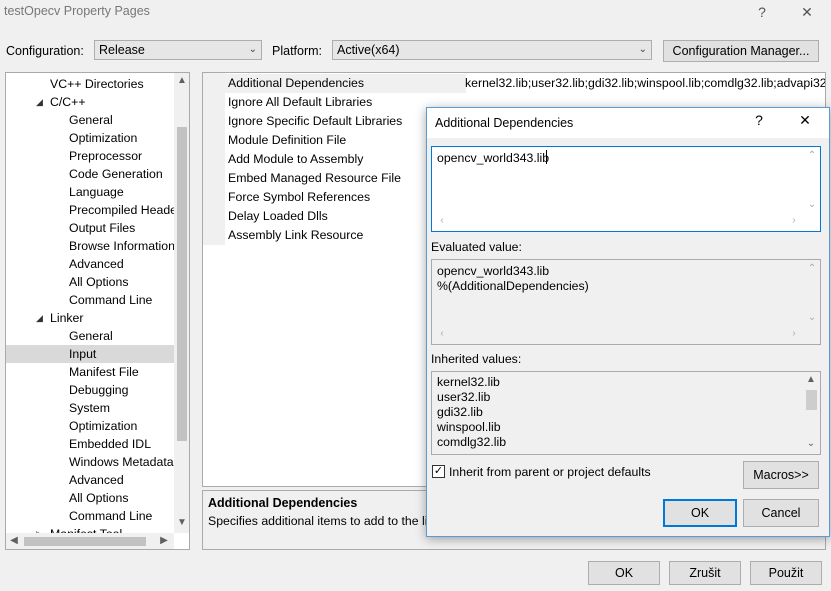 The width and height of the screenshot is (831, 591). Describe the element at coordinates (464, 397) in the screenshot. I see `inherited-line: user32.lib` at that location.